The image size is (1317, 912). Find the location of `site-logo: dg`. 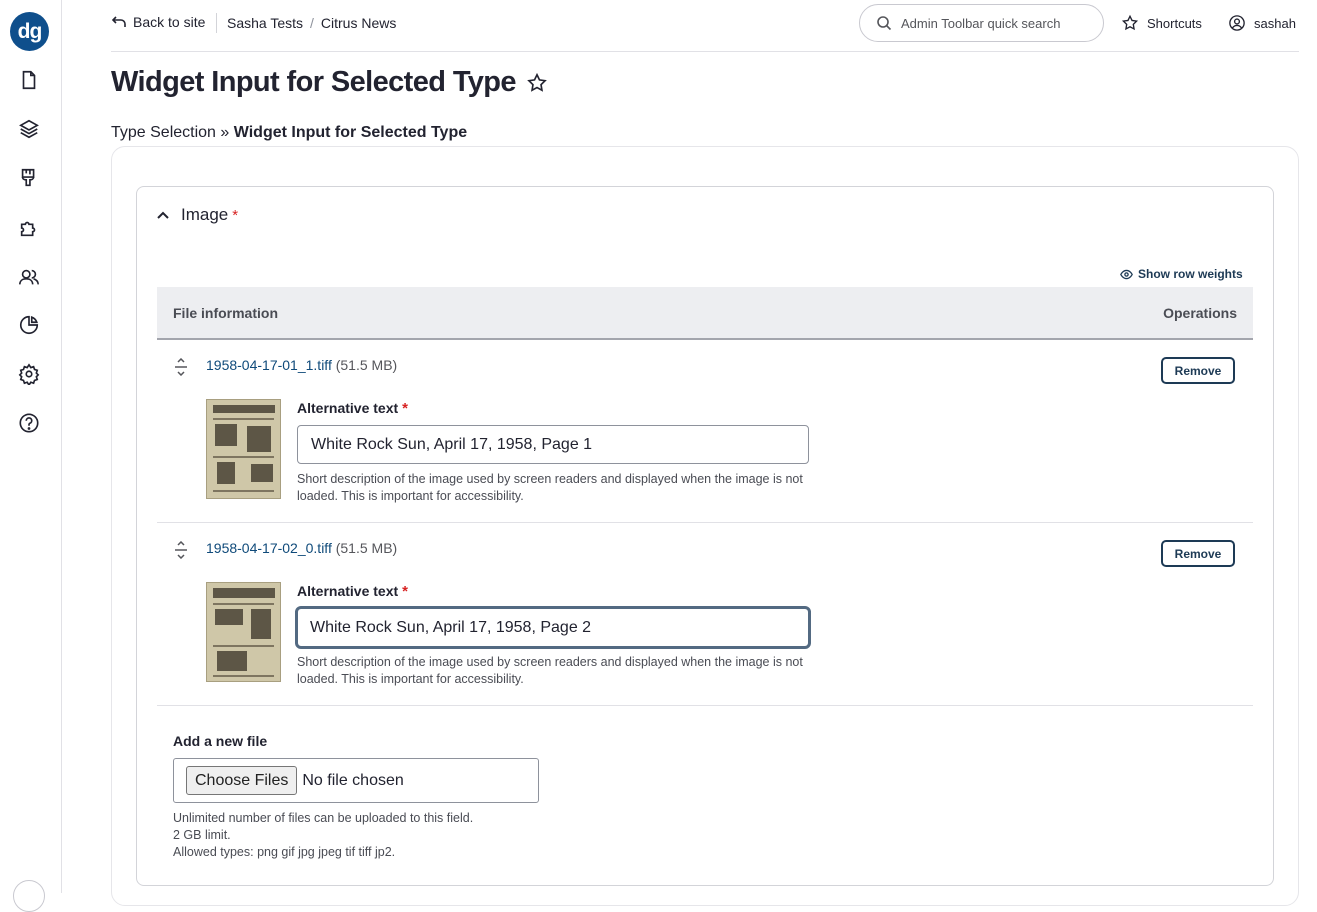

site-logo: dg is located at coordinates (29, 31).